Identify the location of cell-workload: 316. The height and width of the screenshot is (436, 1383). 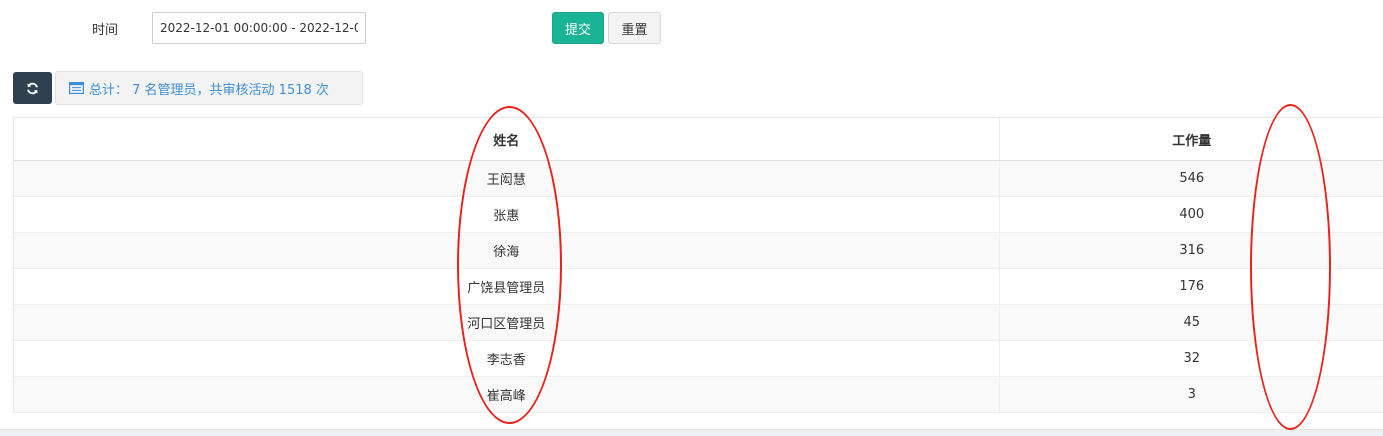
(1191, 250).